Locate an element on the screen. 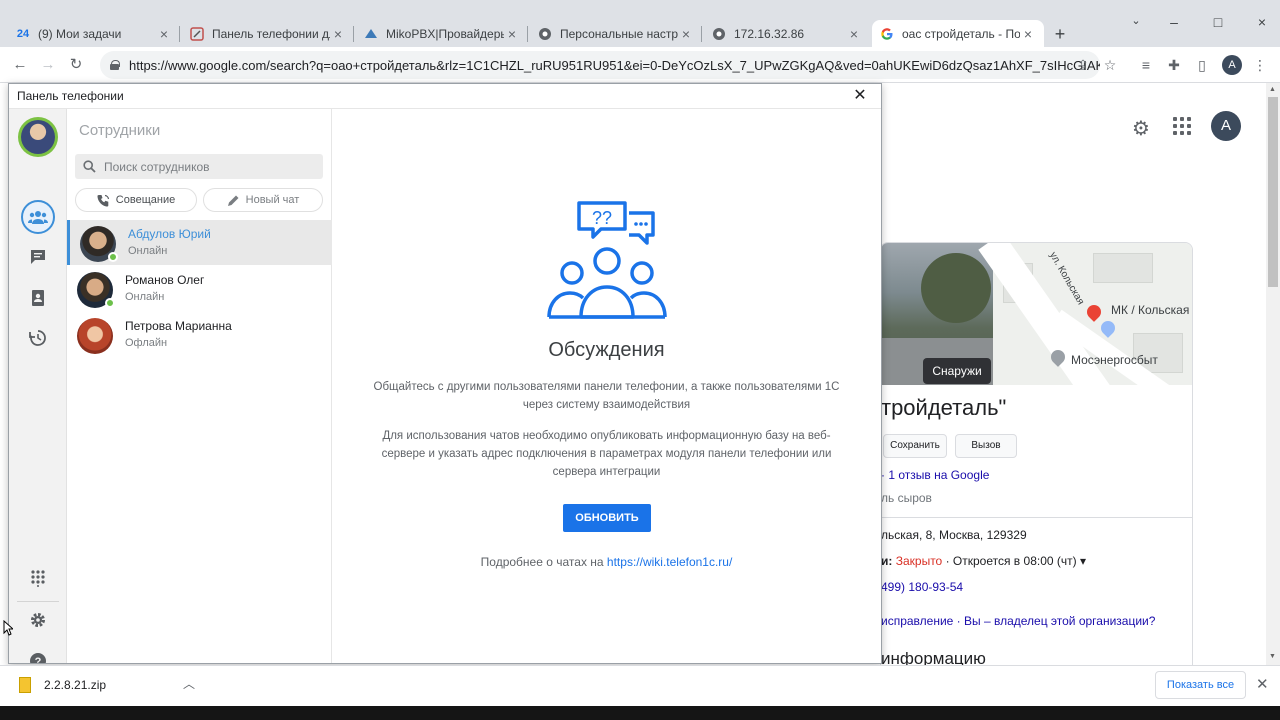  show-all-button: Показать все is located at coordinates (1200, 685).